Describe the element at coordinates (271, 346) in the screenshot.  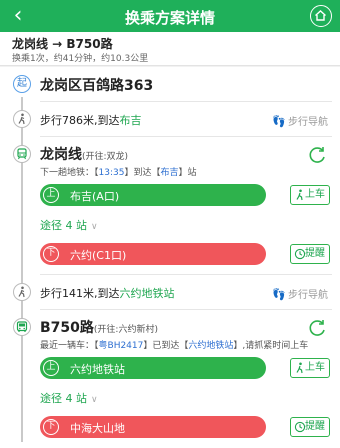
I see `recent-suffix: 】,请抓紧时间上车` at that location.